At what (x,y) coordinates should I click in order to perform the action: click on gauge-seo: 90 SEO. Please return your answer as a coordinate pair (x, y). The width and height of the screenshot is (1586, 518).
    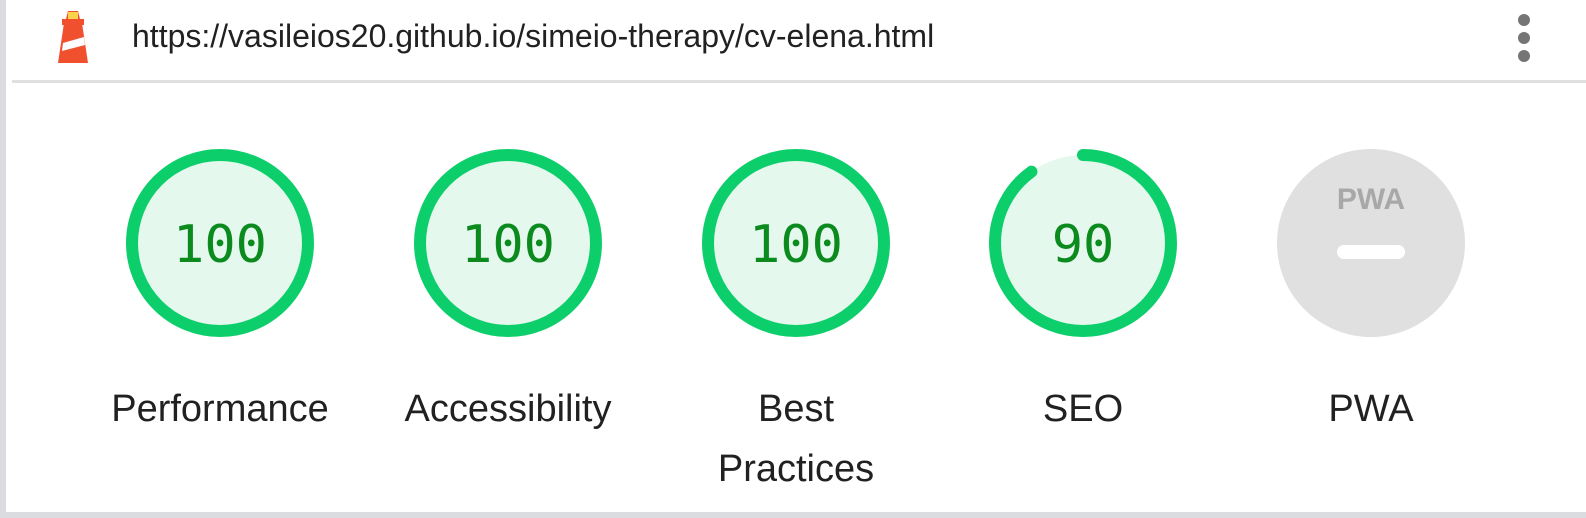
    Looking at the image, I should click on (1083, 291).